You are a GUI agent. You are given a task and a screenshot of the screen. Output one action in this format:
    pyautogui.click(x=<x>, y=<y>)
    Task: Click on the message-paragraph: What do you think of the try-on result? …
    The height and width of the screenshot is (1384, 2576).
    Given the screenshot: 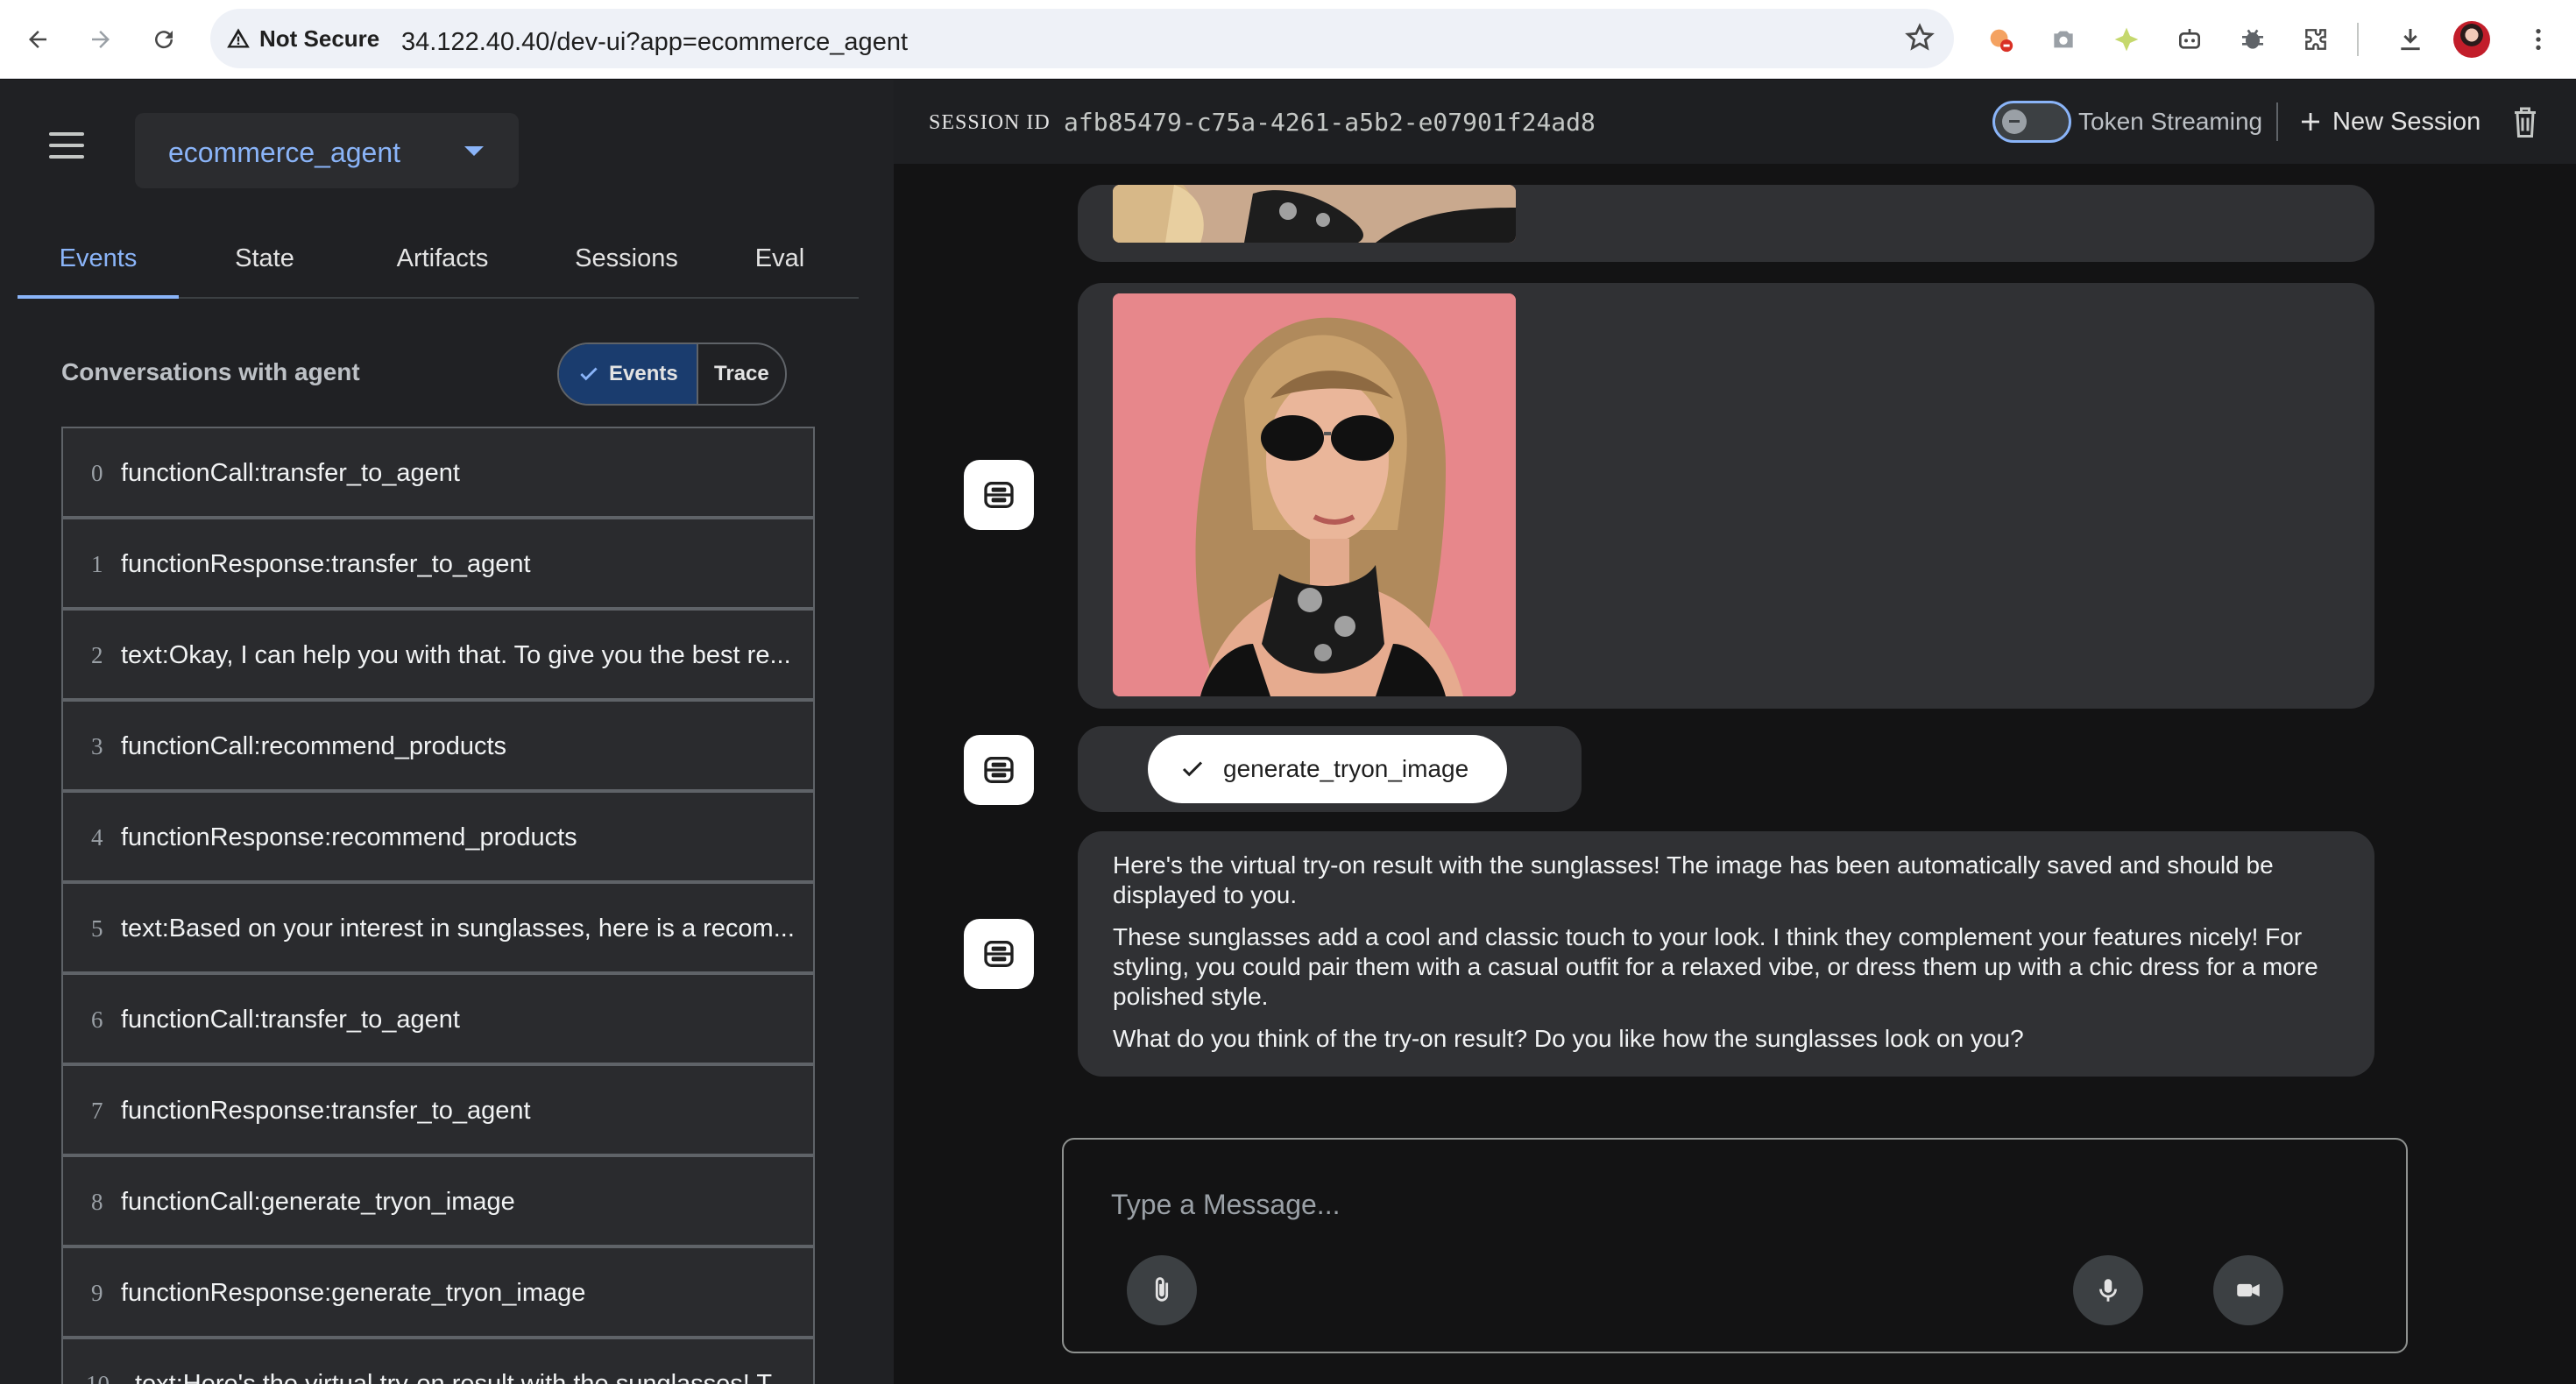 What is the action you would take?
    pyautogui.click(x=1568, y=1038)
    